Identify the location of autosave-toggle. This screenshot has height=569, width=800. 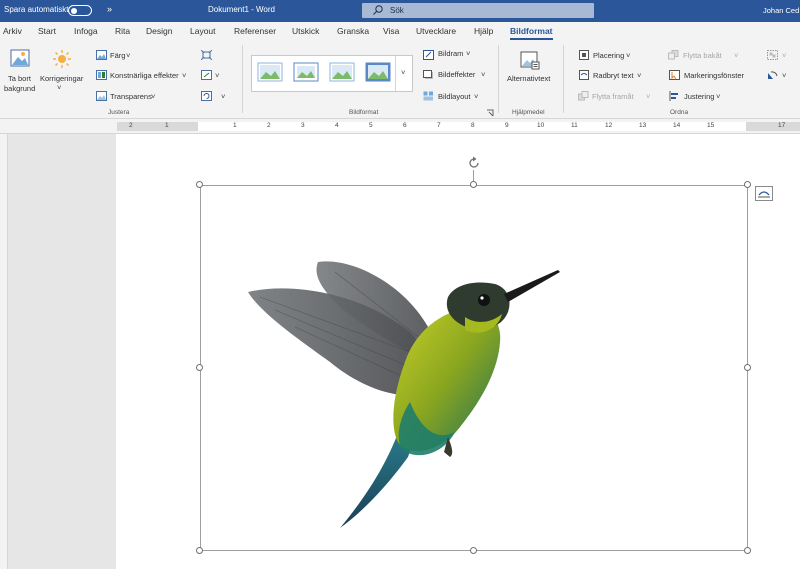
(80, 10).